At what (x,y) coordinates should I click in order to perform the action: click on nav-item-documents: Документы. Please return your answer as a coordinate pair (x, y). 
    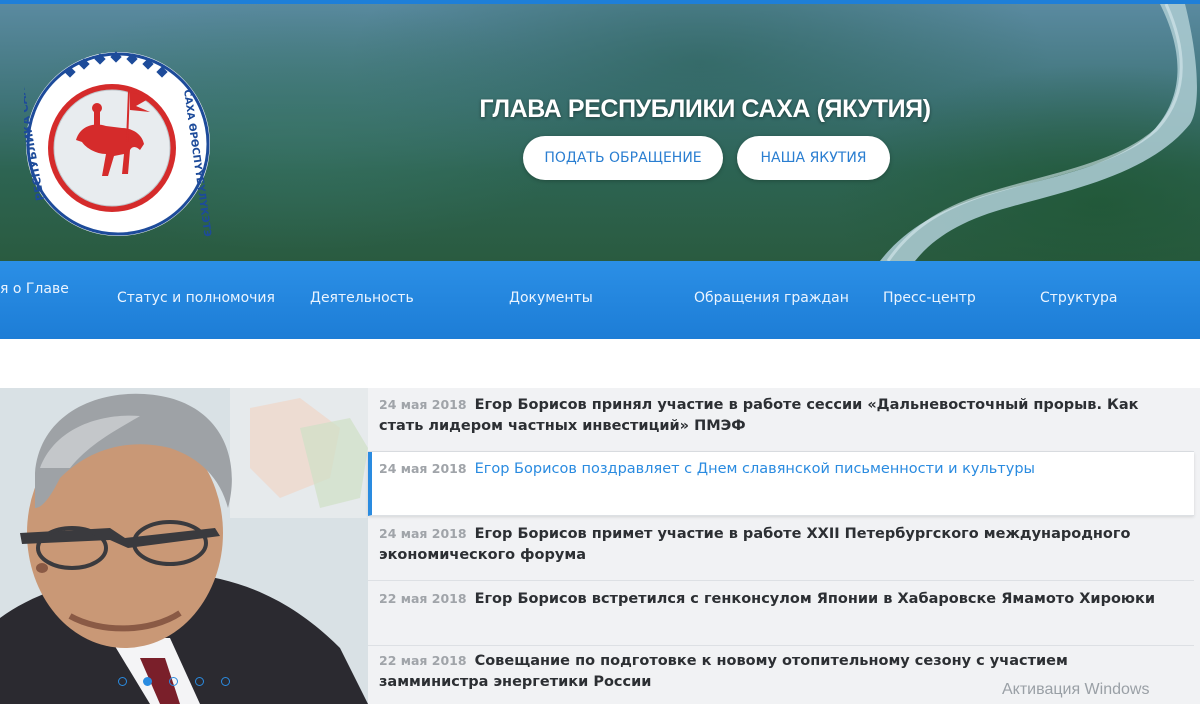
    Looking at the image, I should click on (551, 298).